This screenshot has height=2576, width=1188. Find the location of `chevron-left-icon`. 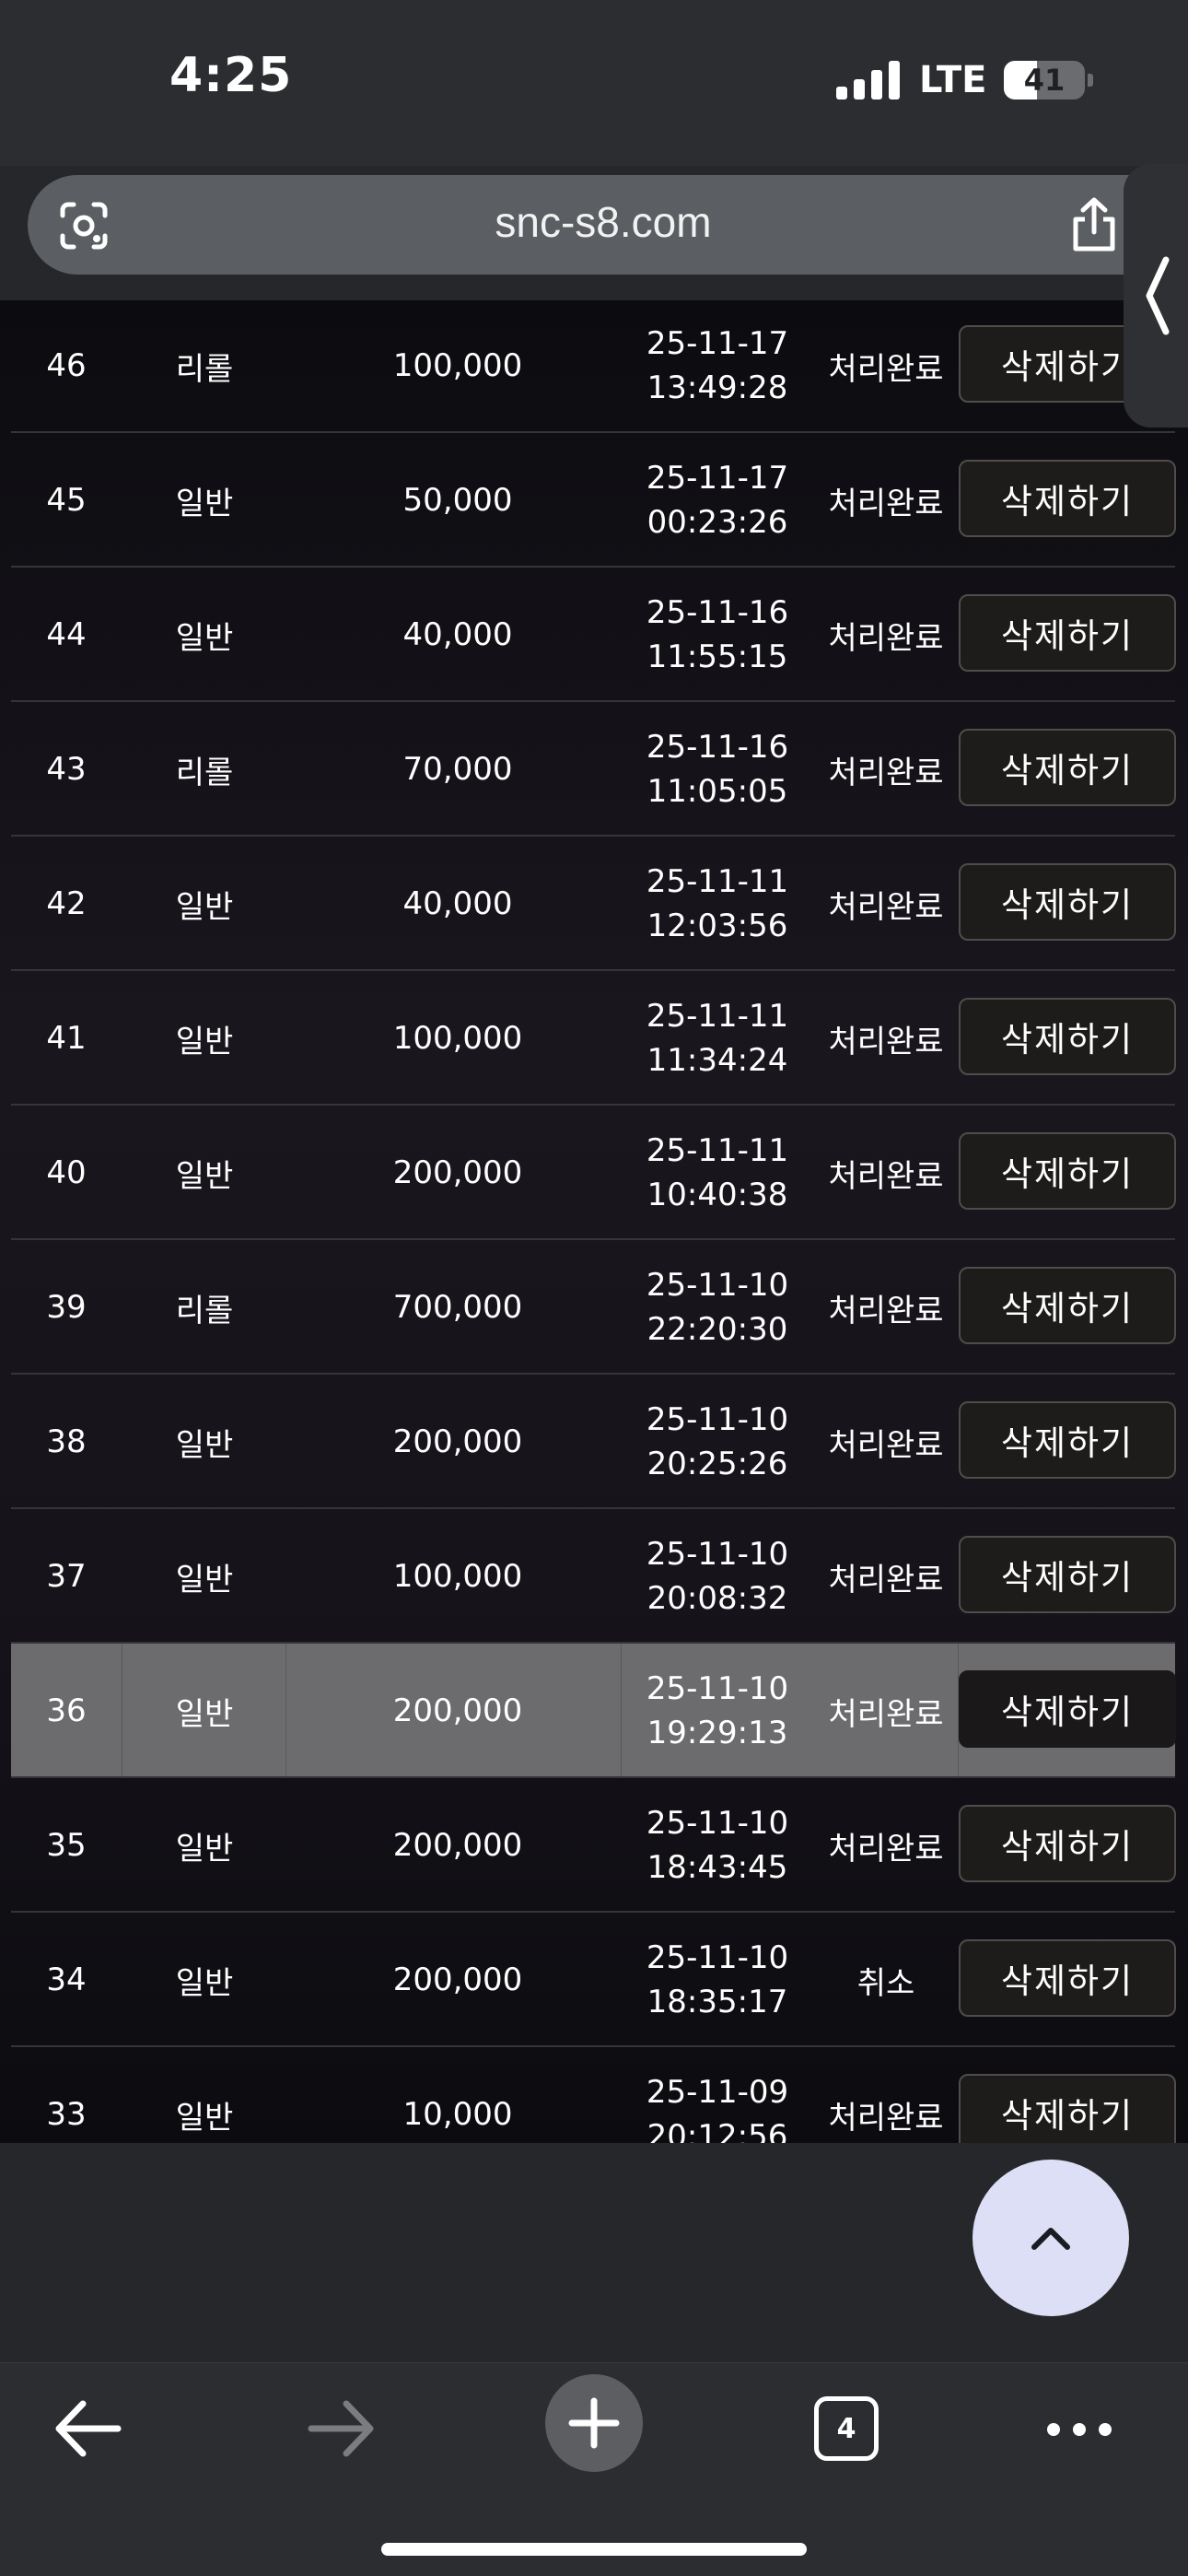

chevron-left-icon is located at coordinates (1158, 295).